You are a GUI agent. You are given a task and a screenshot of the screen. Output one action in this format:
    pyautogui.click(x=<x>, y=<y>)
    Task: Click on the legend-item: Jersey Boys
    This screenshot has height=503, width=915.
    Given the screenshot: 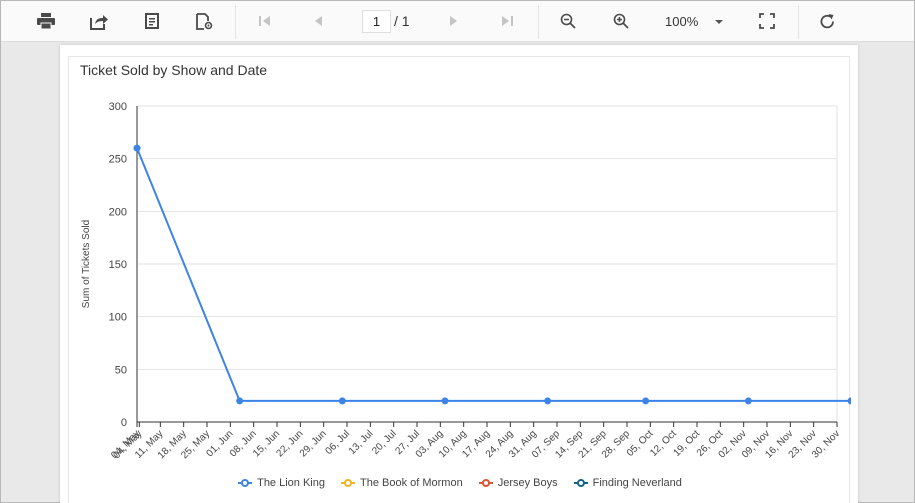 What is the action you would take?
    pyautogui.click(x=518, y=483)
    